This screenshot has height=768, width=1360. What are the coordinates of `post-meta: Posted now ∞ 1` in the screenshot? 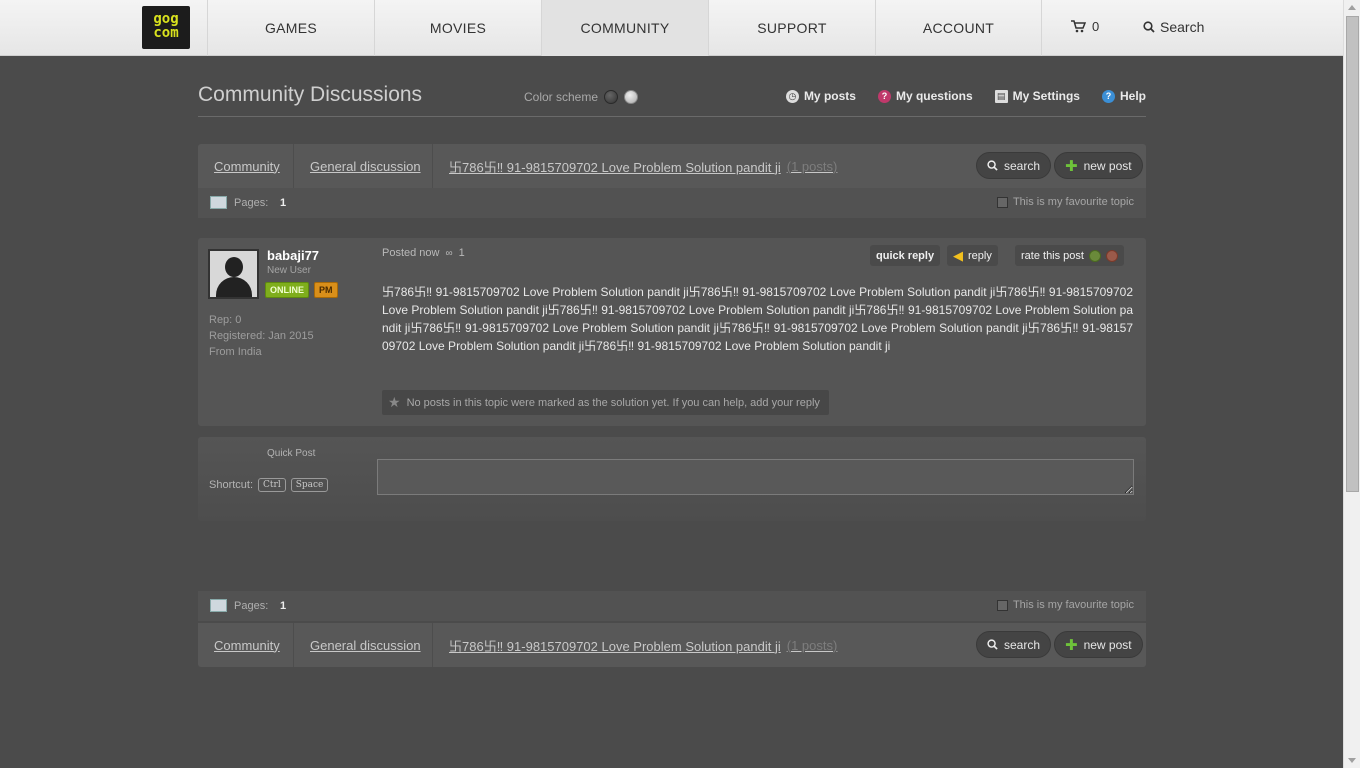 It's located at (423, 253).